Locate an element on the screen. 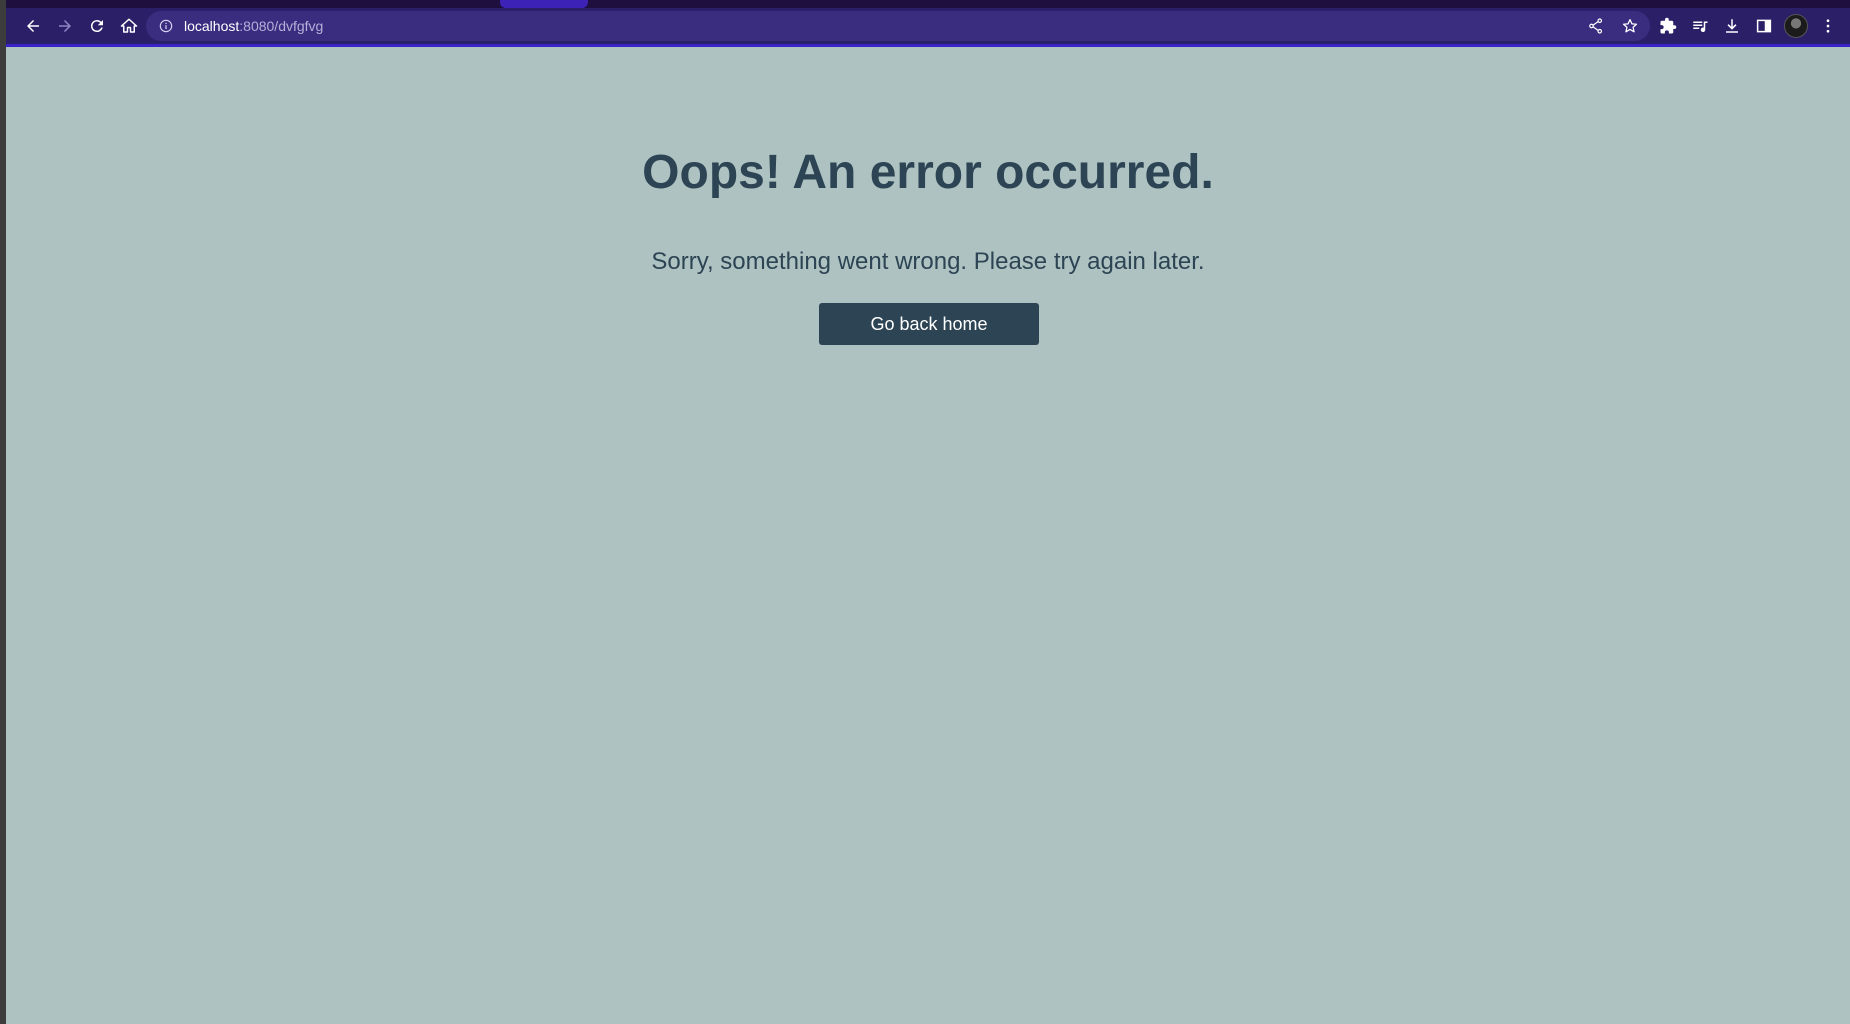 The image size is (1850, 1024). address-bar: localhost:8080/dvfgfvg is located at coordinates (898, 26).